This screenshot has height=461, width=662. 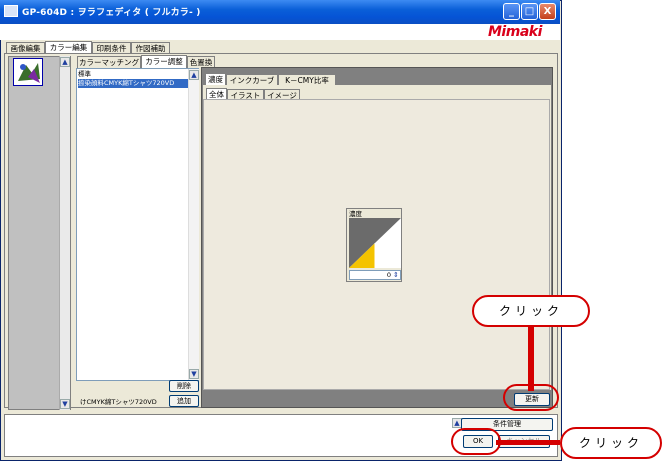 I want to click on window-title: GP-604D : ヲラフェディタ ( フルカラ- ), so click(x=111, y=13).